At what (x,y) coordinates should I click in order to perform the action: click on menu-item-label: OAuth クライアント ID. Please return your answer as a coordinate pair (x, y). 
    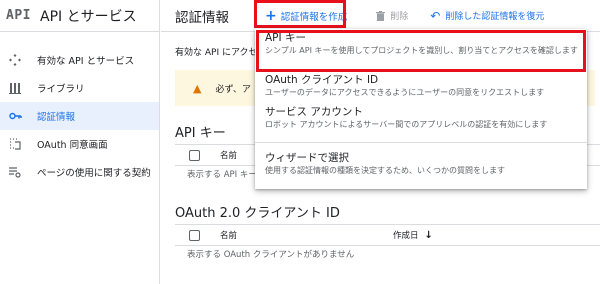
    Looking at the image, I should click on (322, 80).